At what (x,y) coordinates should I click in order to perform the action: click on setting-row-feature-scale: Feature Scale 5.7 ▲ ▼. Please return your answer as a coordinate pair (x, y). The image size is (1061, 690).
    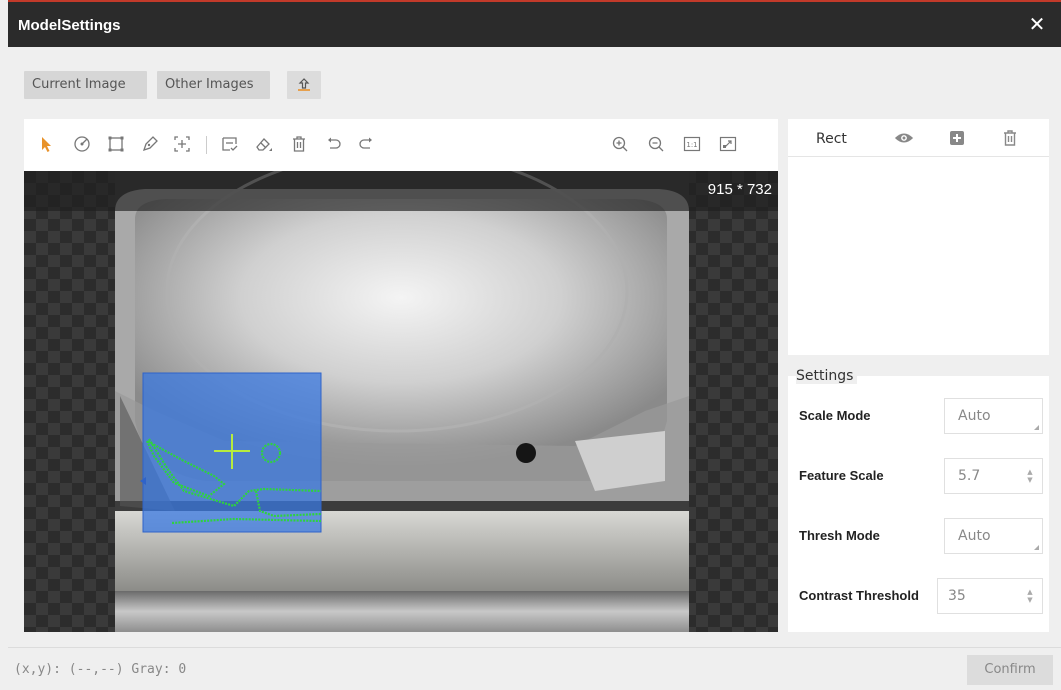
    Looking at the image, I should click on (918, 476).